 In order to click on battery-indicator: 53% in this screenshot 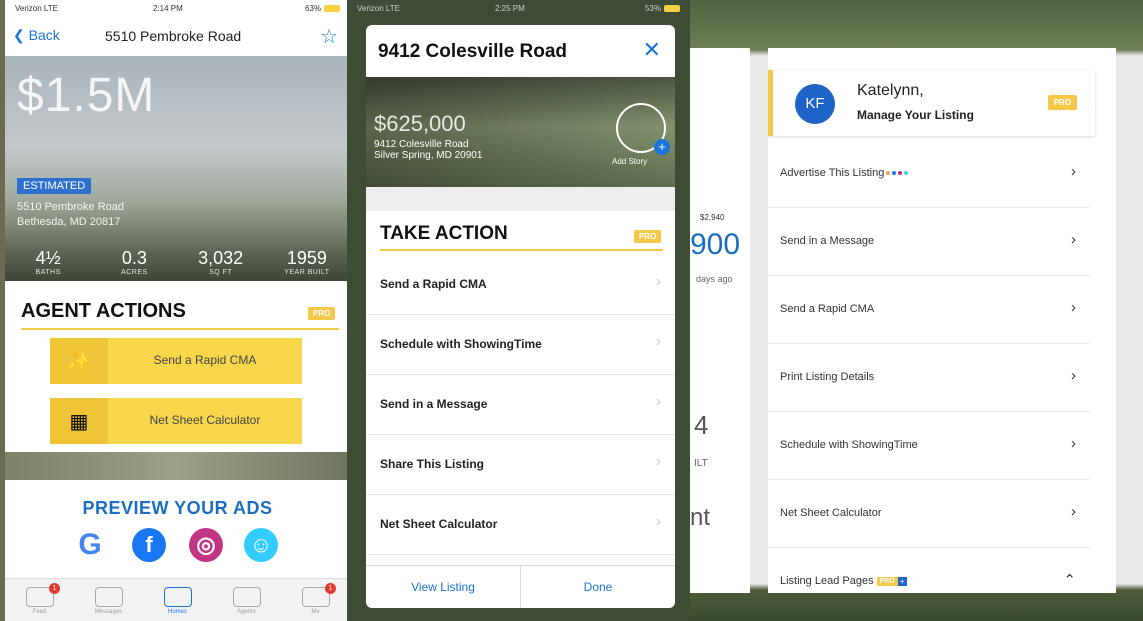, I will do `click(662, 8)`.